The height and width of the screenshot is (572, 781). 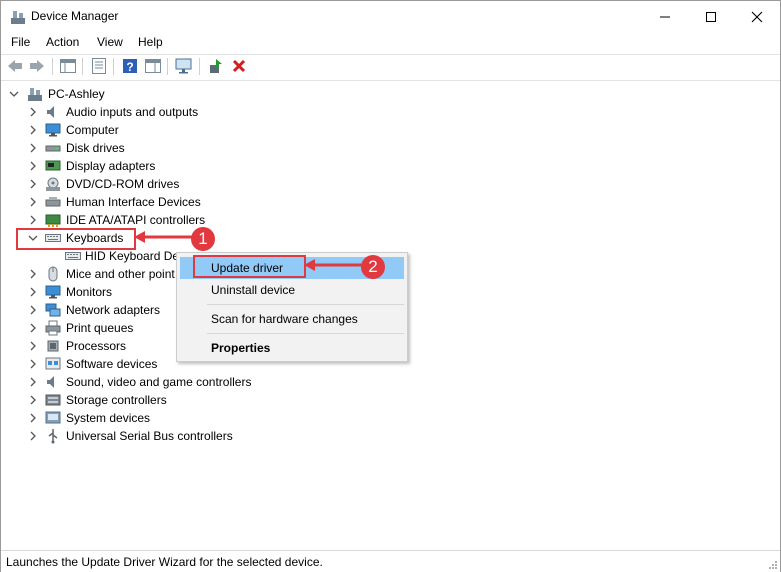 What do you see at coordinates (151, 202) in the screenshot?
I see `tree-category-row: Human Interface Devices` at bounding box center [151, 202].